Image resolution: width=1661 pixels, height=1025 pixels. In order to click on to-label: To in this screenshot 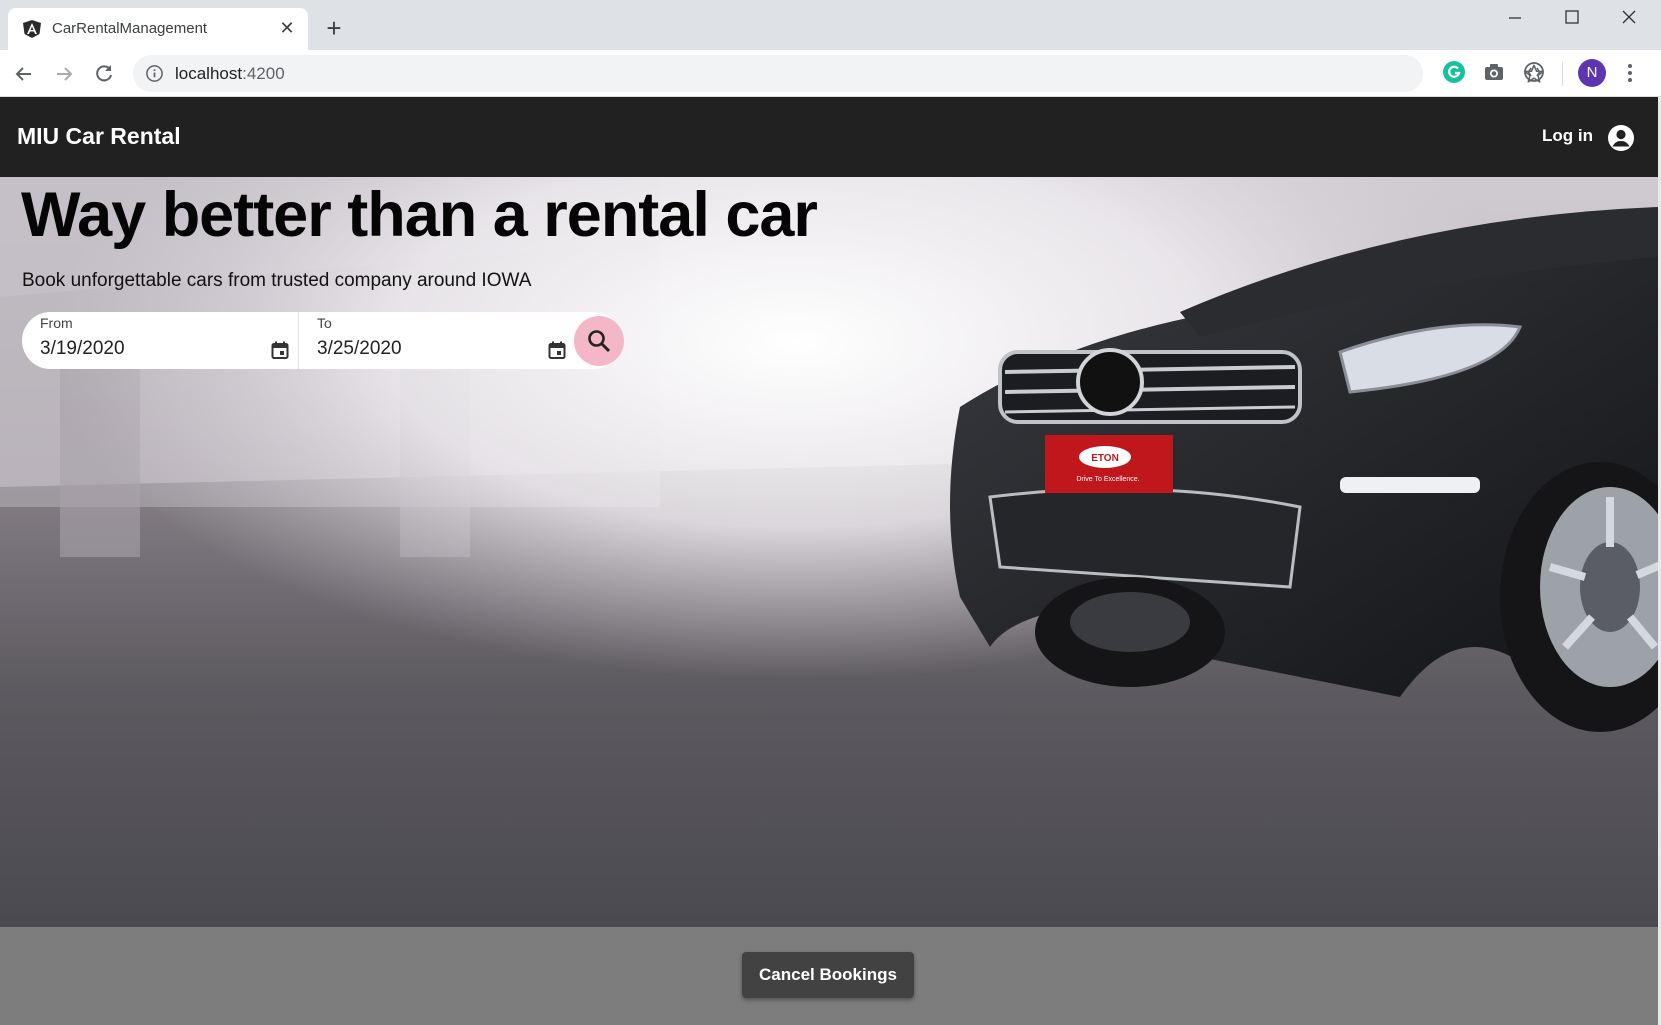, I will do `click(324, 323)`.